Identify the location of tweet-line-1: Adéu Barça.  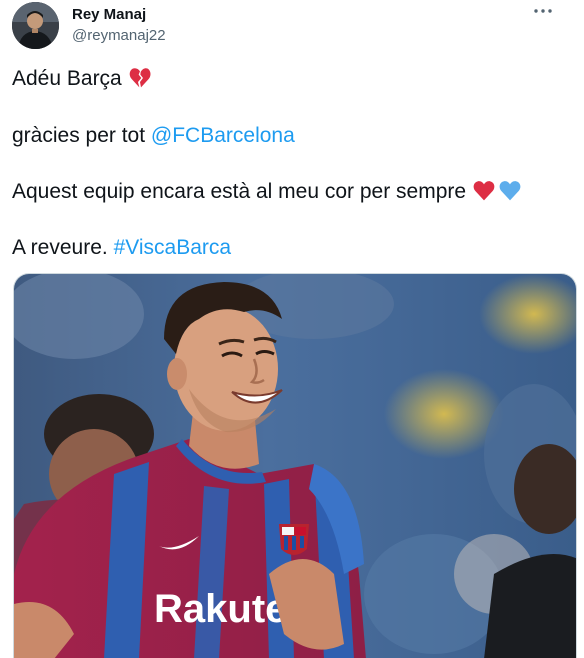
(82, 79).